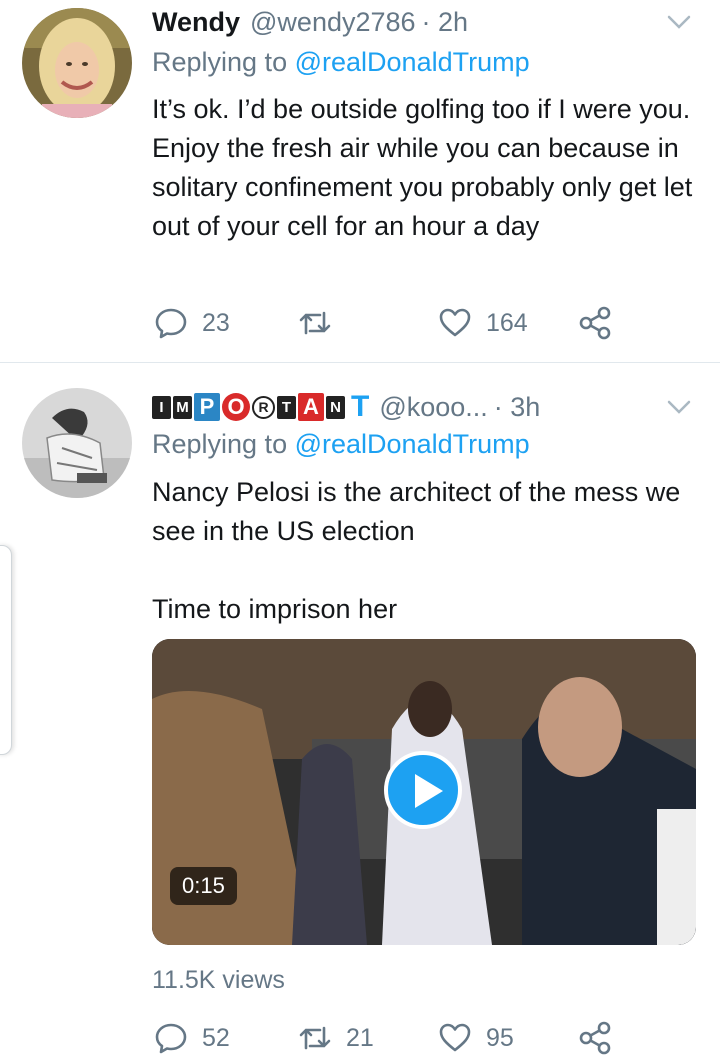  What do you see at coordinates (203, 886) in the screenshot?
I see `video-duration: 0:15` at bounding box center [203, 886].